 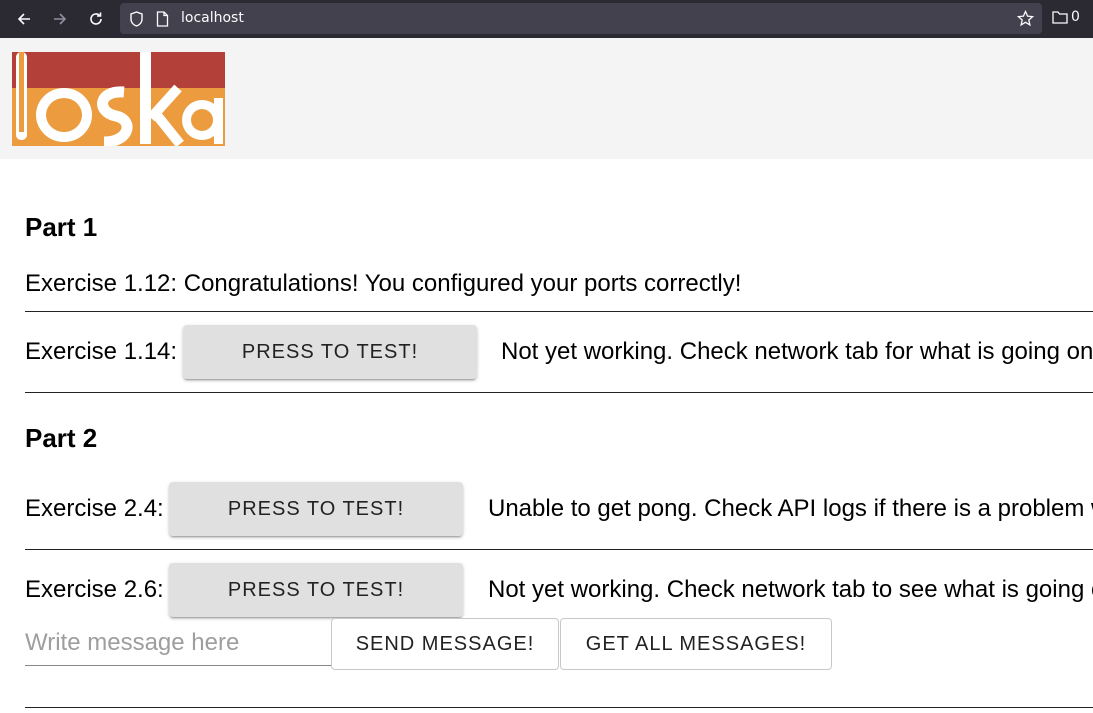 I want to click on message-input, so click(x=178, y=643).